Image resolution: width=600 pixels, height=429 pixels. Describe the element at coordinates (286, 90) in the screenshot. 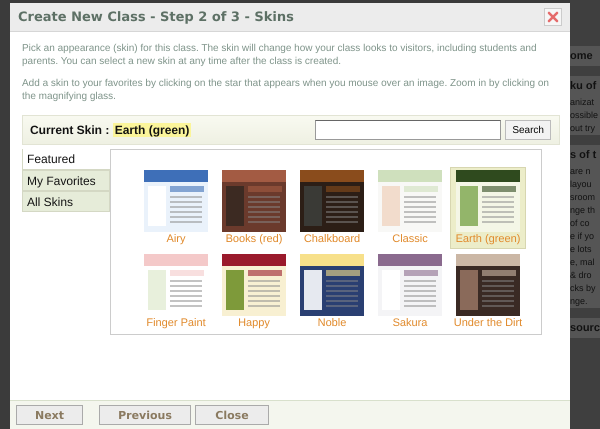

I see `hint-text: Add a skin to your favorites by clicking on the star that appears when you mouse over an image. Zoom in by clicking on the magnifying glass.` at that location.